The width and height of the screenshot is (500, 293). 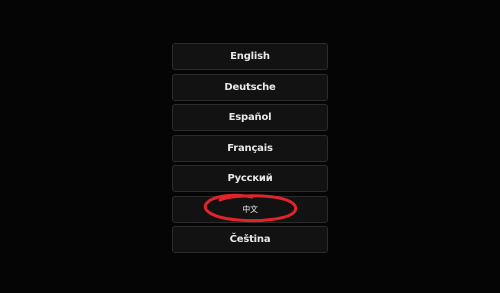 I want to click on language-option-english: English, so click(x=250, y=56).